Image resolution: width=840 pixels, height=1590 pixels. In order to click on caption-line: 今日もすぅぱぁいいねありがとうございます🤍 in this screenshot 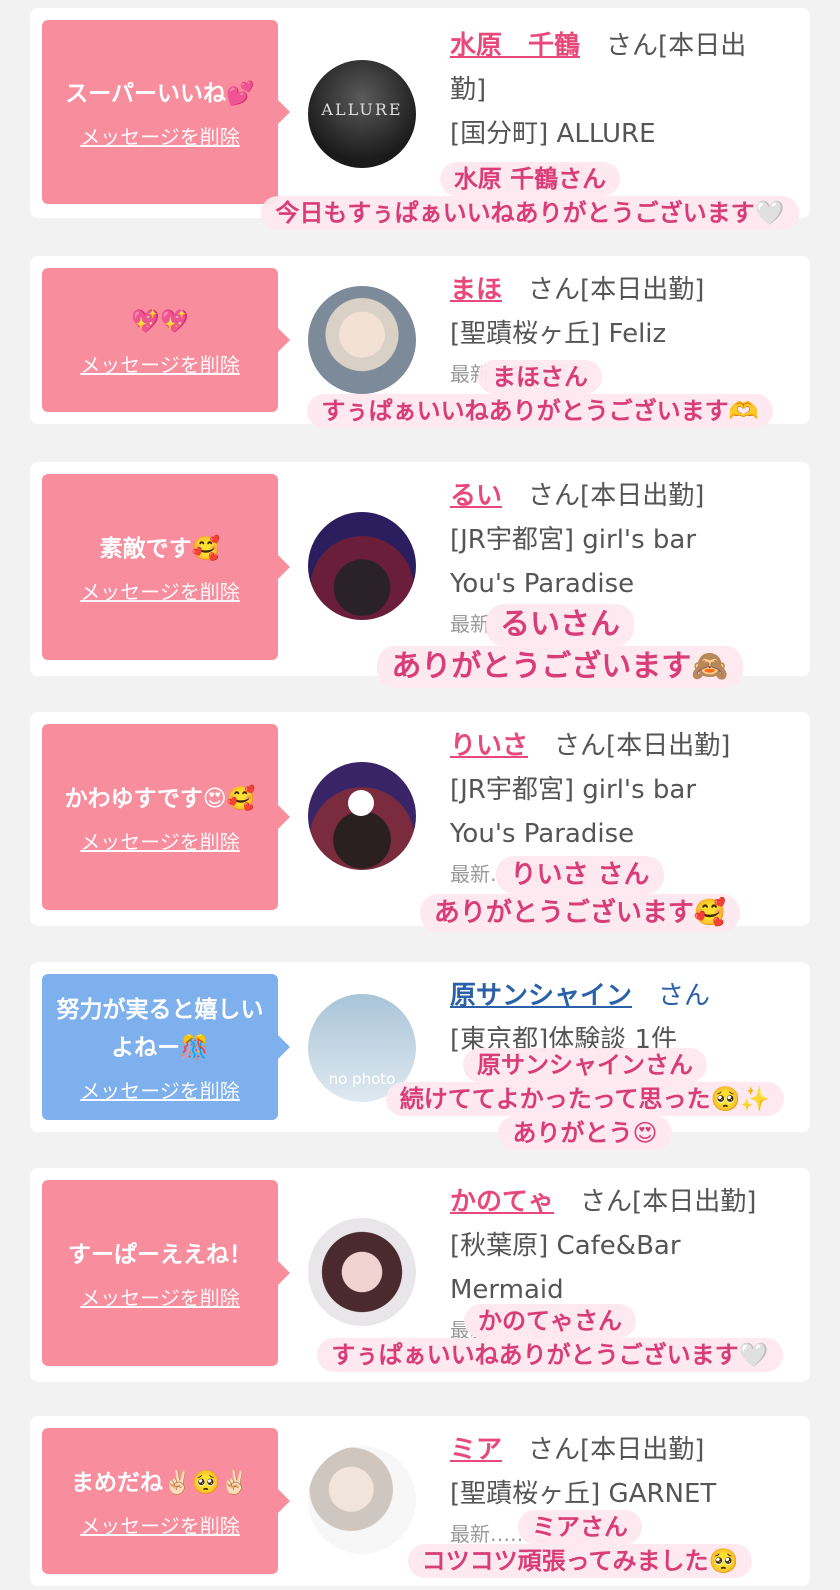, I will do `click(530, 213)`.